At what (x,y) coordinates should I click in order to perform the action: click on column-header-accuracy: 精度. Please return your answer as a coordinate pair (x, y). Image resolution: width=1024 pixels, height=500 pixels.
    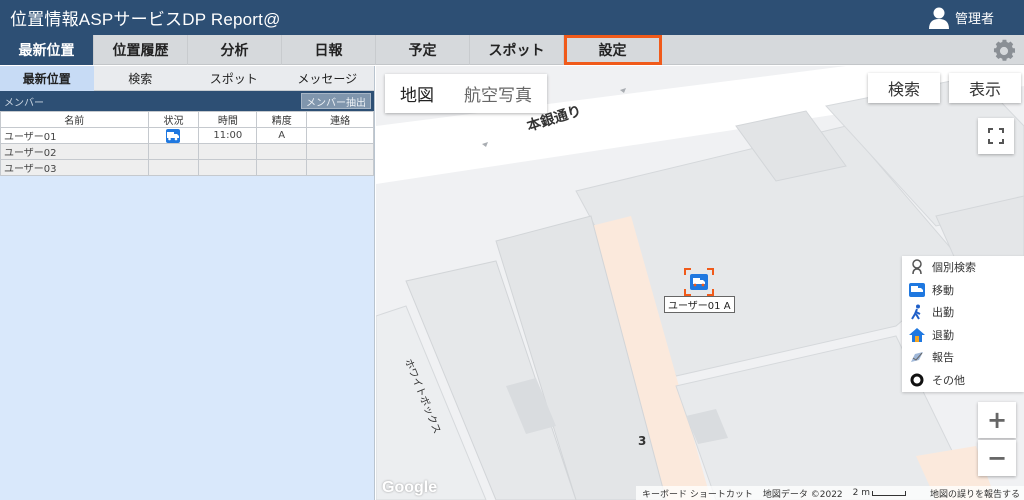
    Looking at the image, I should click on (282, 119).